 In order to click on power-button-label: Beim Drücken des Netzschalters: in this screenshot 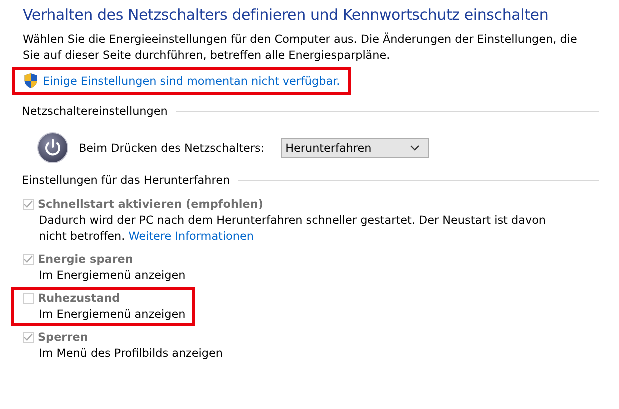, I will do `click(172, 148)`.